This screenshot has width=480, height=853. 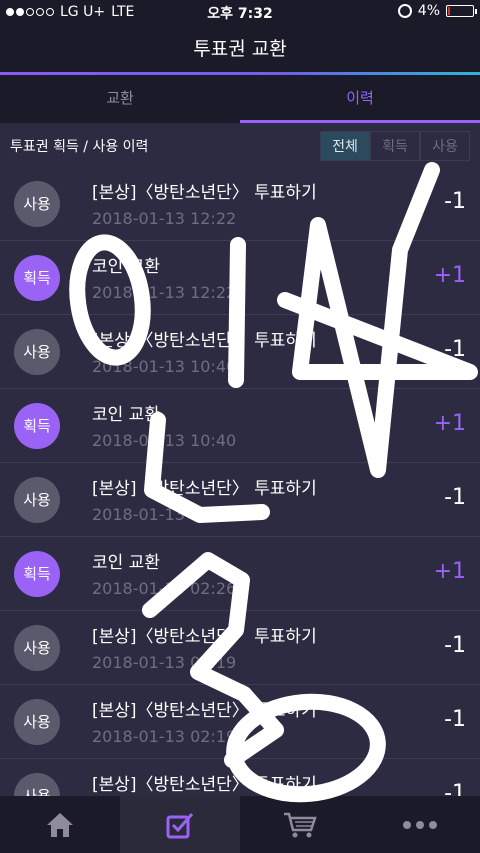 I want to click on battery-percent: 4%, so click(x=428, y=11).